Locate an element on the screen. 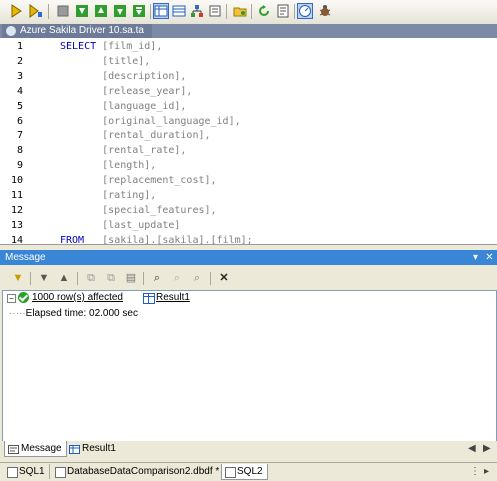  code-line: FROM [sakila].[sakila].[film]; is located at coordinates (156, 240).